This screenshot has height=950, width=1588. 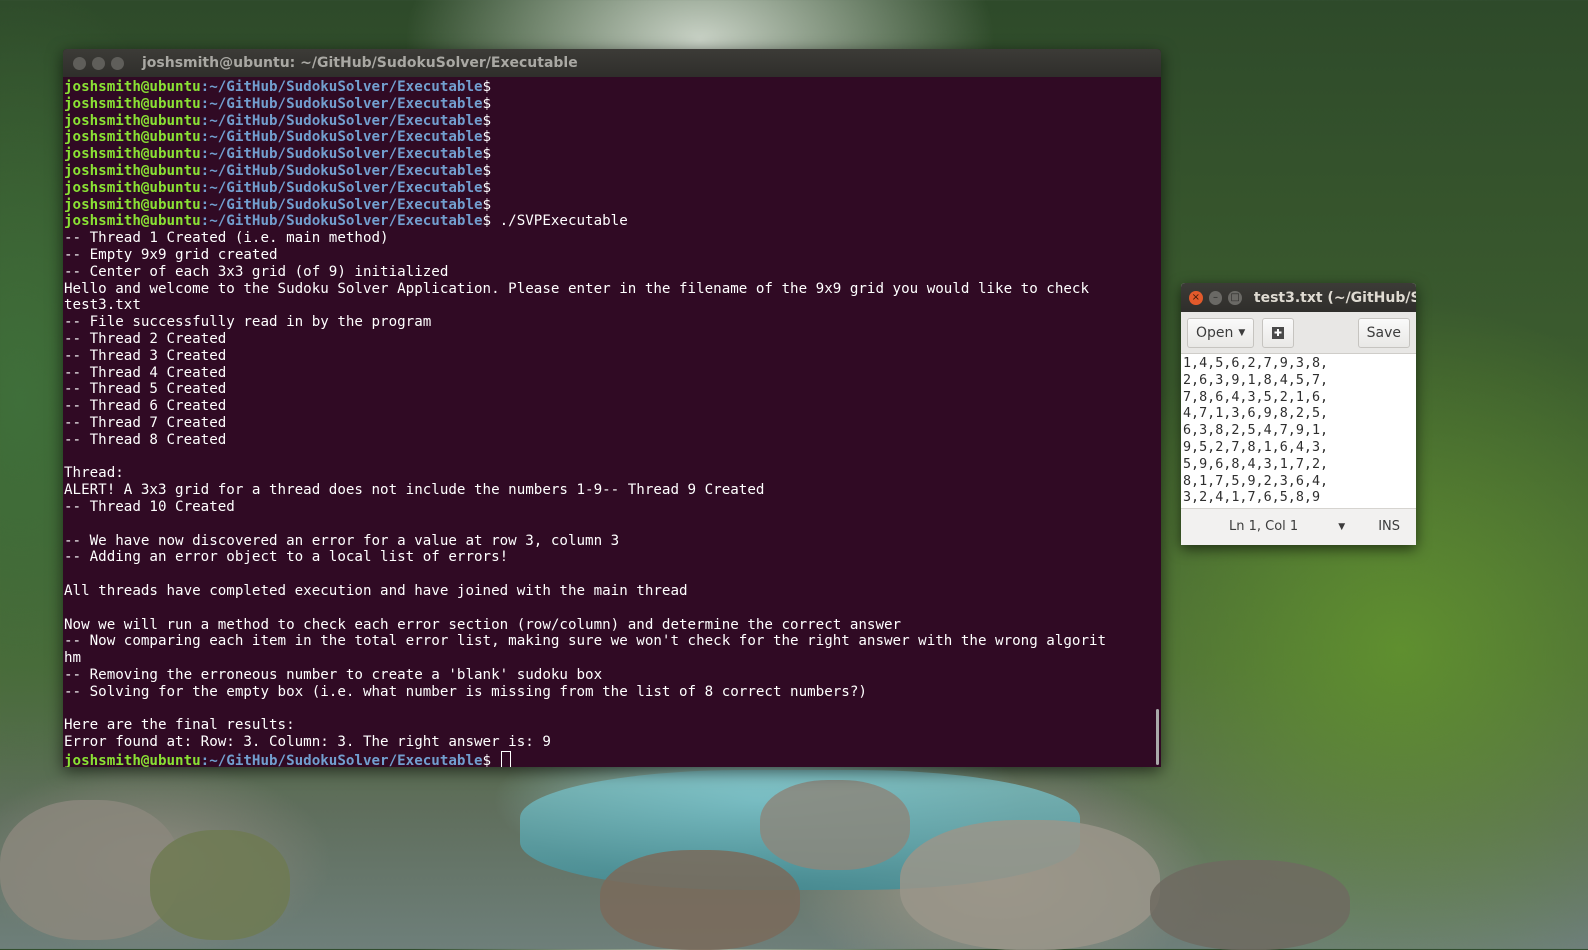 I want to click on gedit-statusbar: Ln 1, Col 1 ▼ INS, so click(x=1298, y=526).